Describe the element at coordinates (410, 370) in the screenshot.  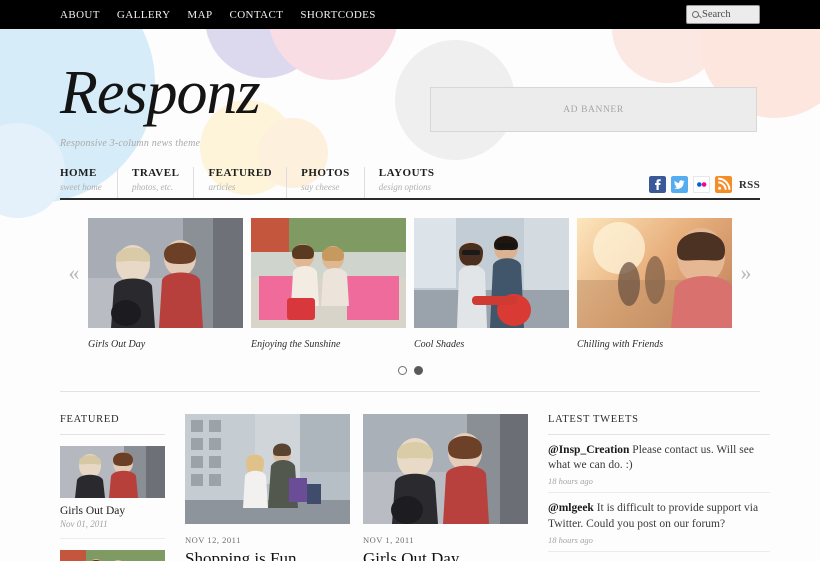
I see `carousel-pagination` at that location.